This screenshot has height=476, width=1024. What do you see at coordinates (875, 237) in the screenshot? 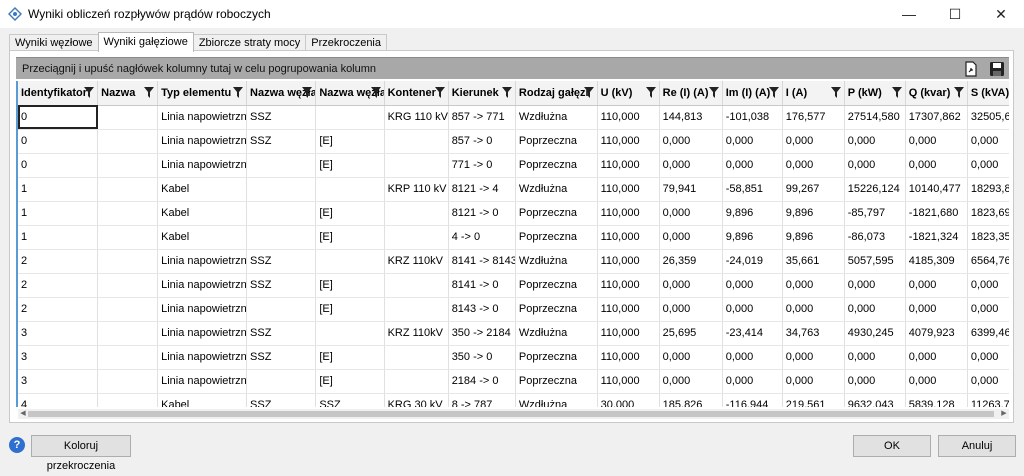
I see `table-cell: -86,073` at bounding box center [875, 237].